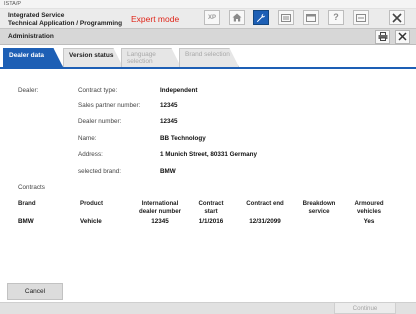  I want to click on app-title-line1: Integrated Service, so click(36, 15).